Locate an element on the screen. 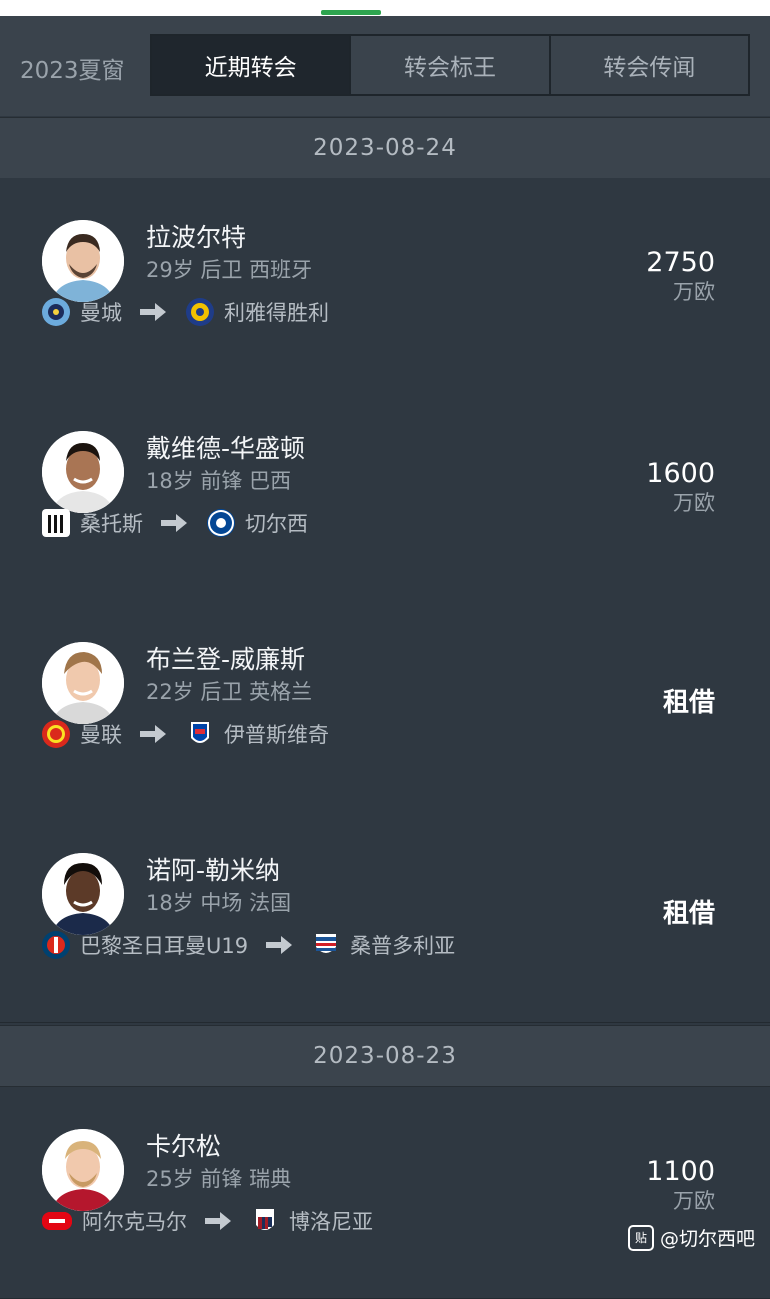 Image resolution: width=770 pixels, height=1299 pixels. ipswich-crest-icon is located at coordinates (200, 734).